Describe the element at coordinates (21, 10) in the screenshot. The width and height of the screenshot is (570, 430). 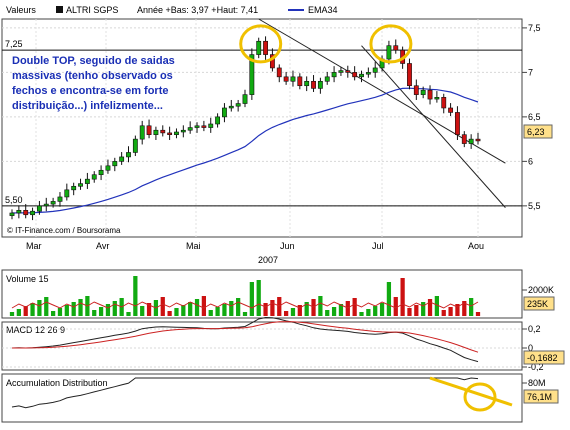
I see `header-valeurs-label: Valeurs` at that location.